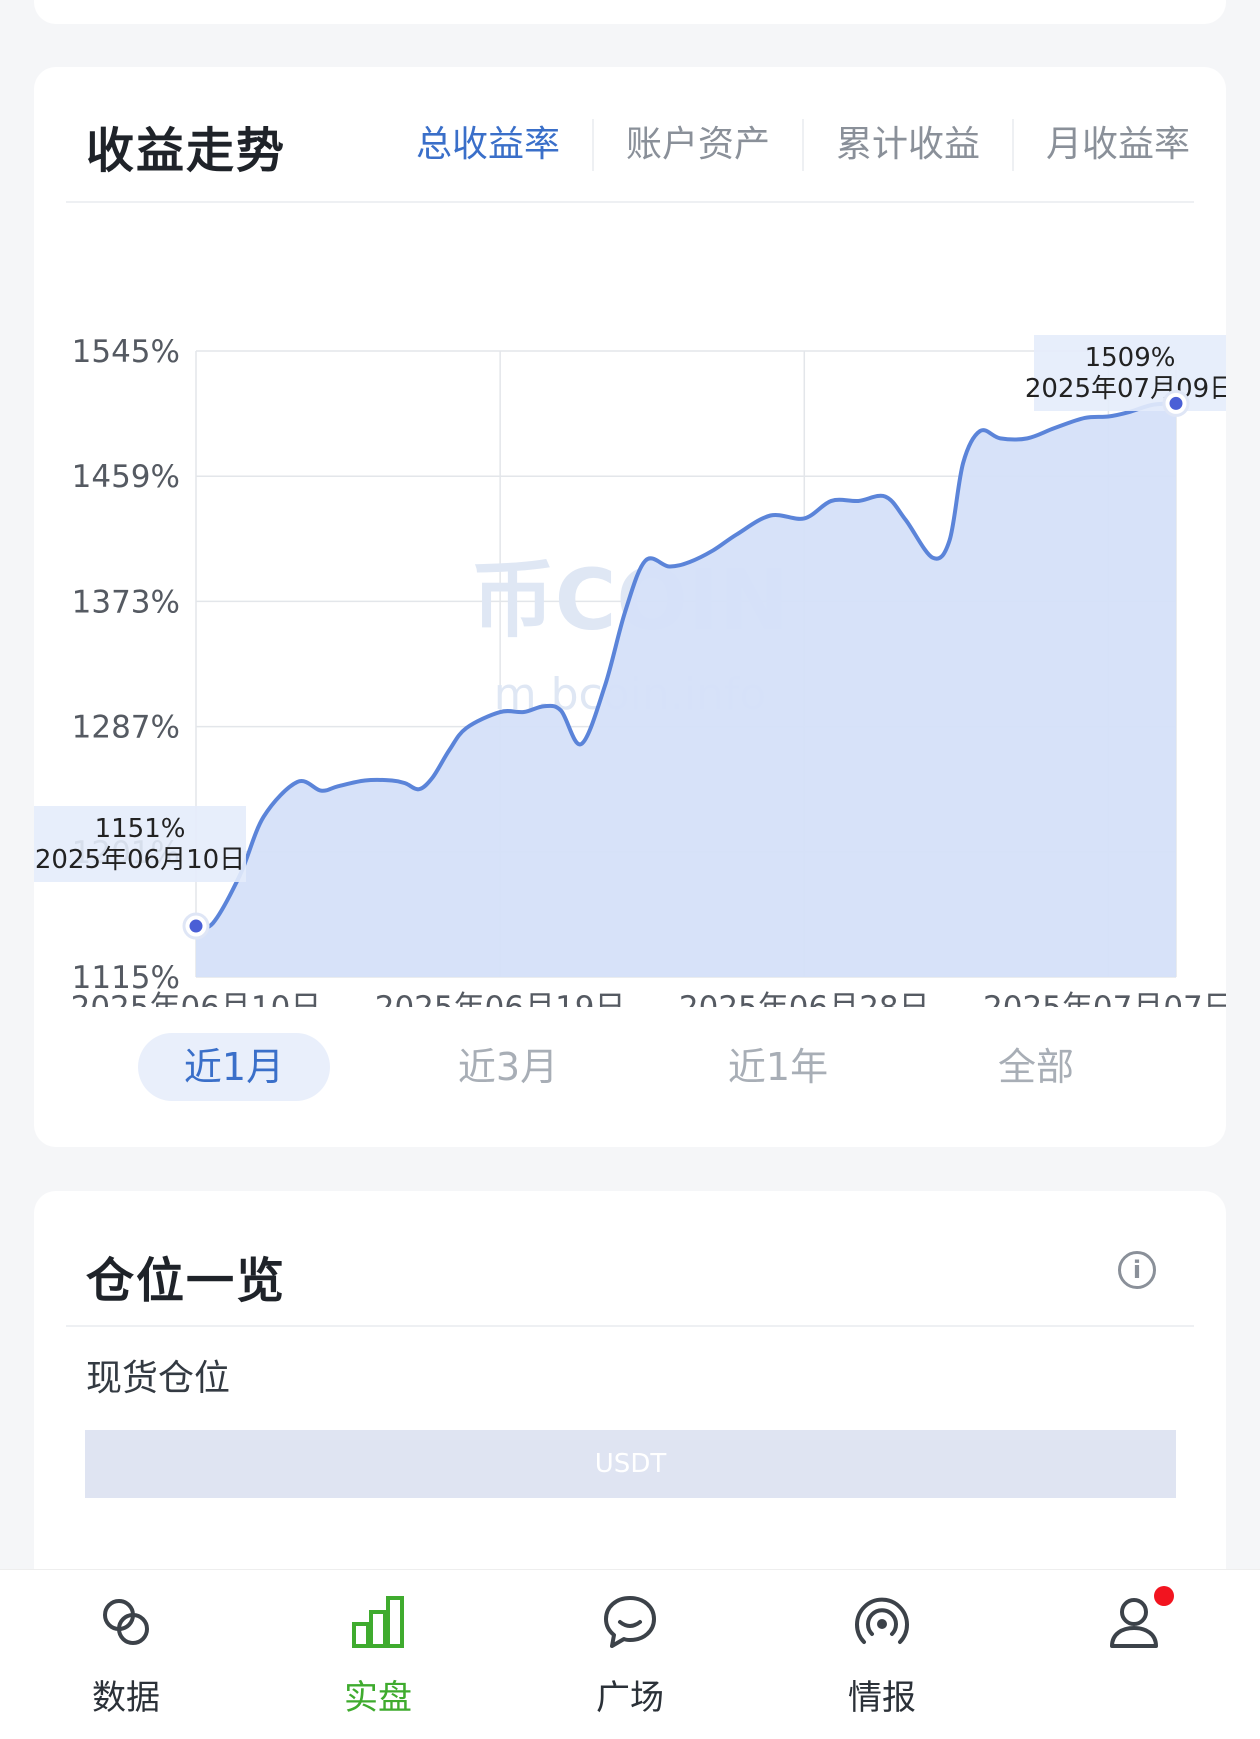  Describe the element at coordinates (140, 860) in the screenshot. I see `tooltip-date: 2025年06月10日` at that location.